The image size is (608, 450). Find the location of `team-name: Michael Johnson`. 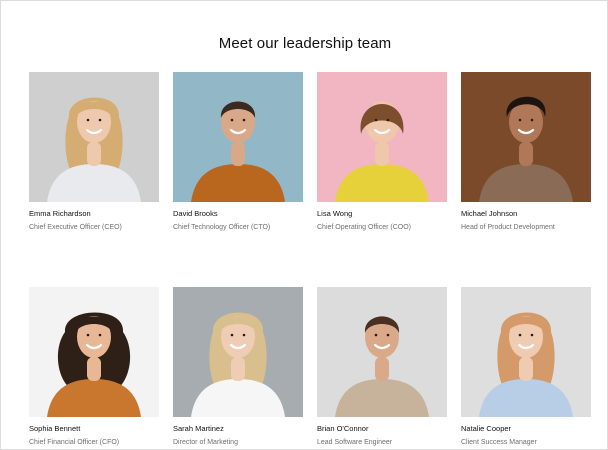

team-name: Michael Johnson is located at coordinates (489, 213).